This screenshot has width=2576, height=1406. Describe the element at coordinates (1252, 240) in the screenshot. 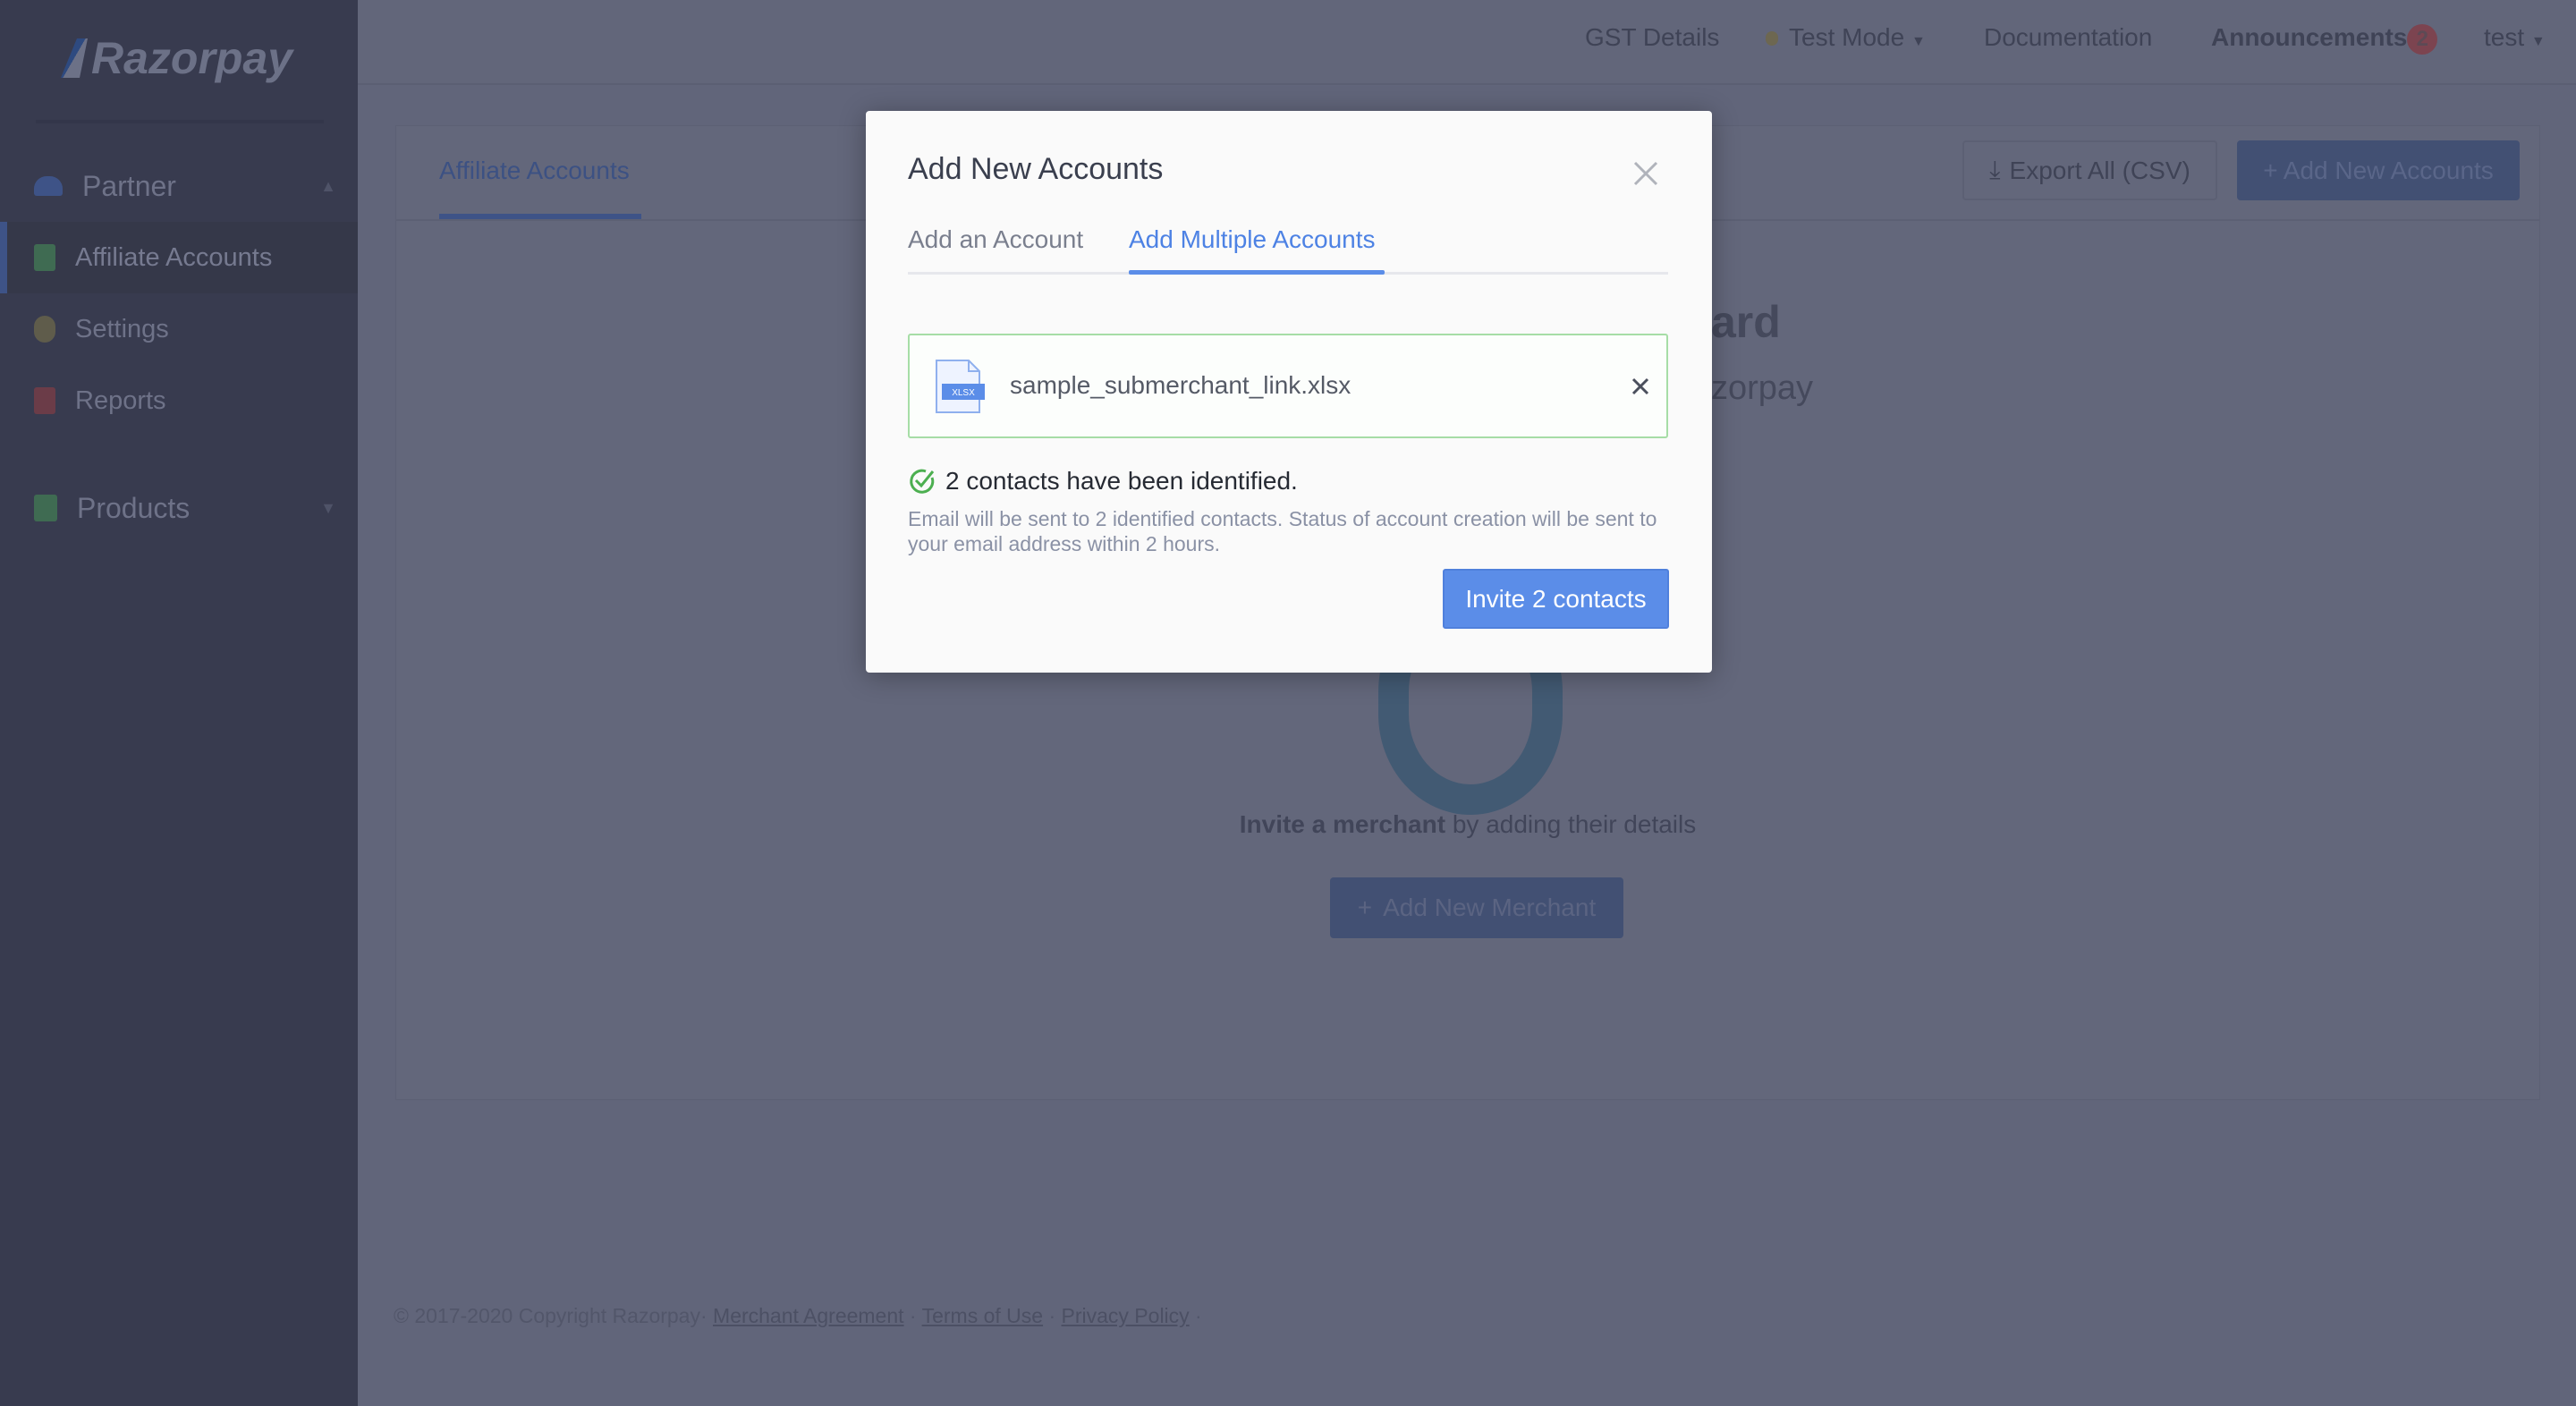

I see `tab-add-multiple-accounts: Add Multiple Accounts` at that location.